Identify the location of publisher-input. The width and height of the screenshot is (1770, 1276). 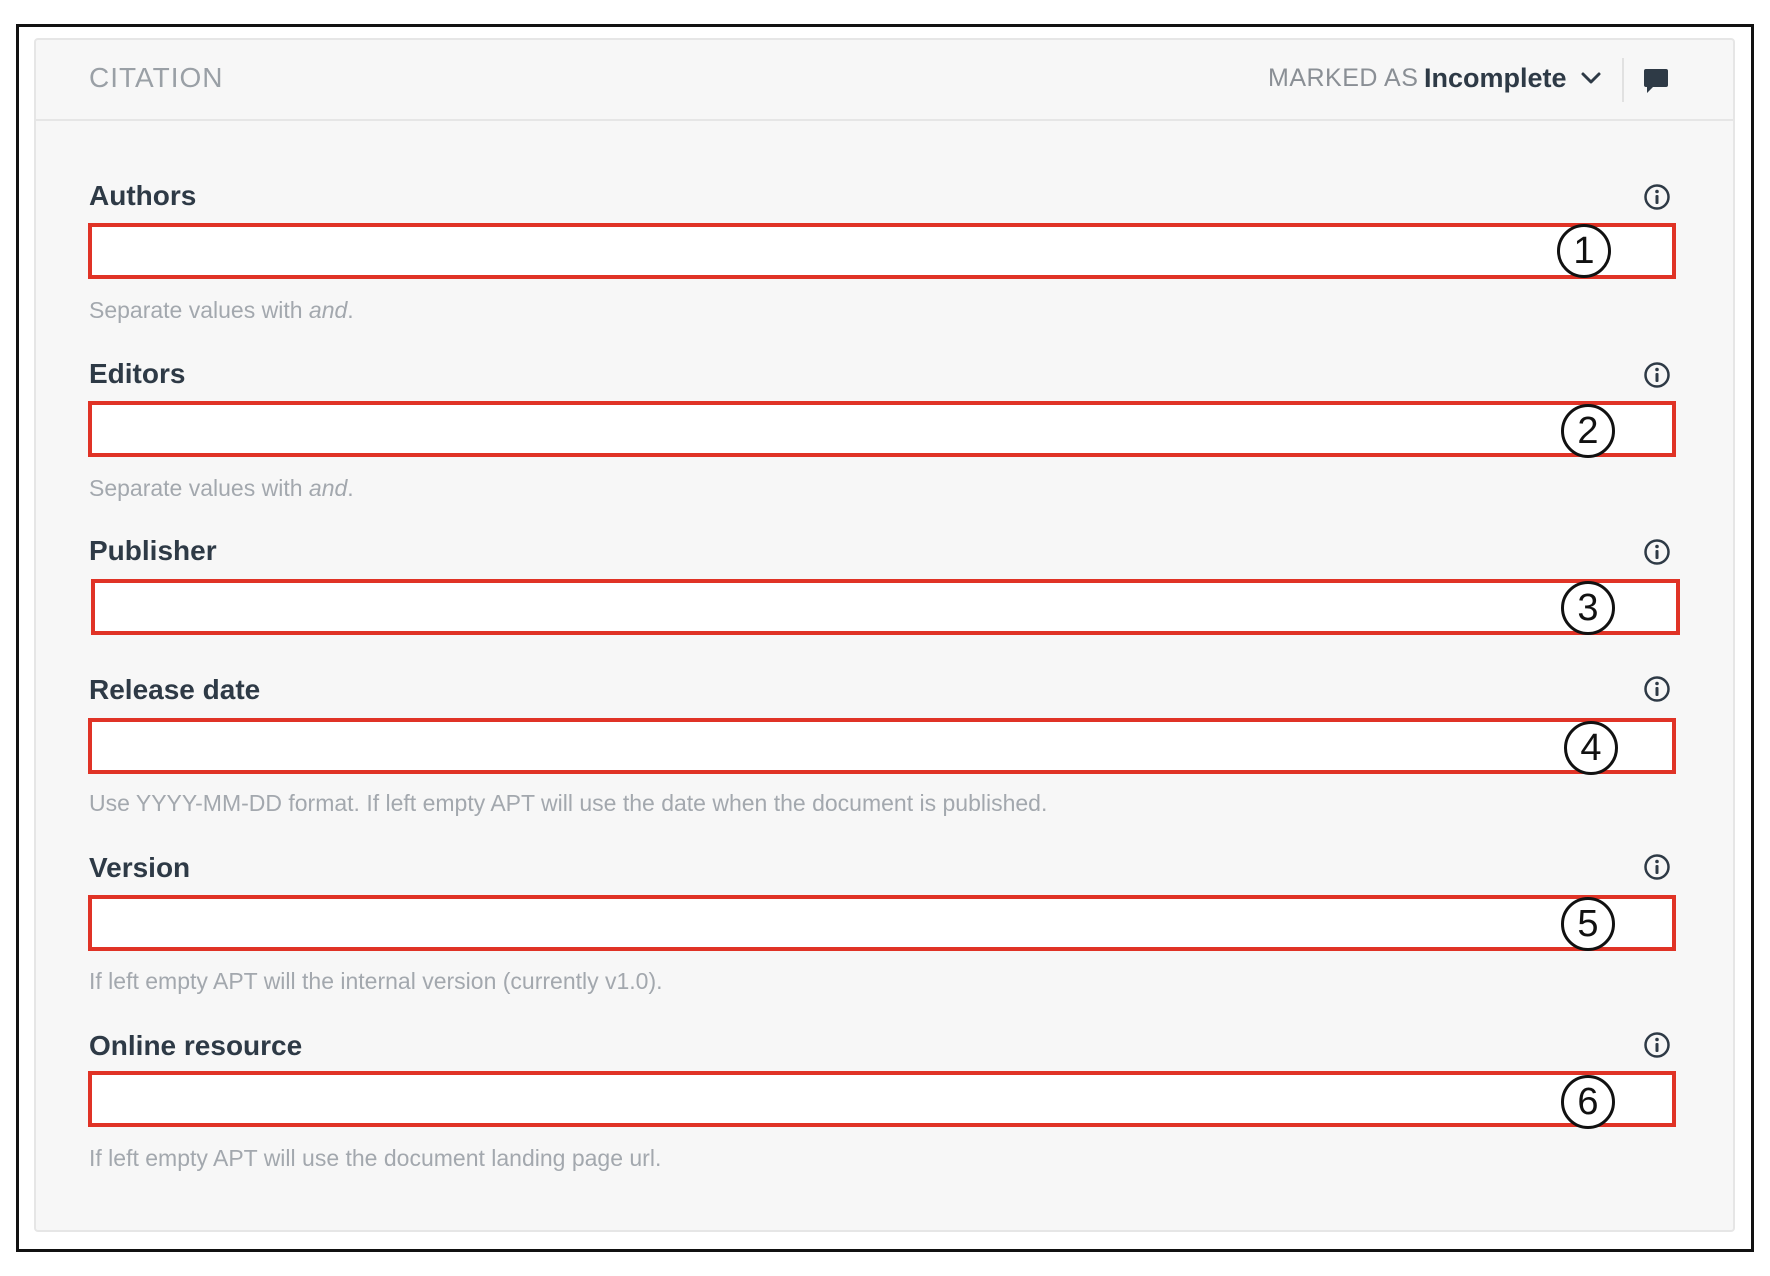
(885, 607).